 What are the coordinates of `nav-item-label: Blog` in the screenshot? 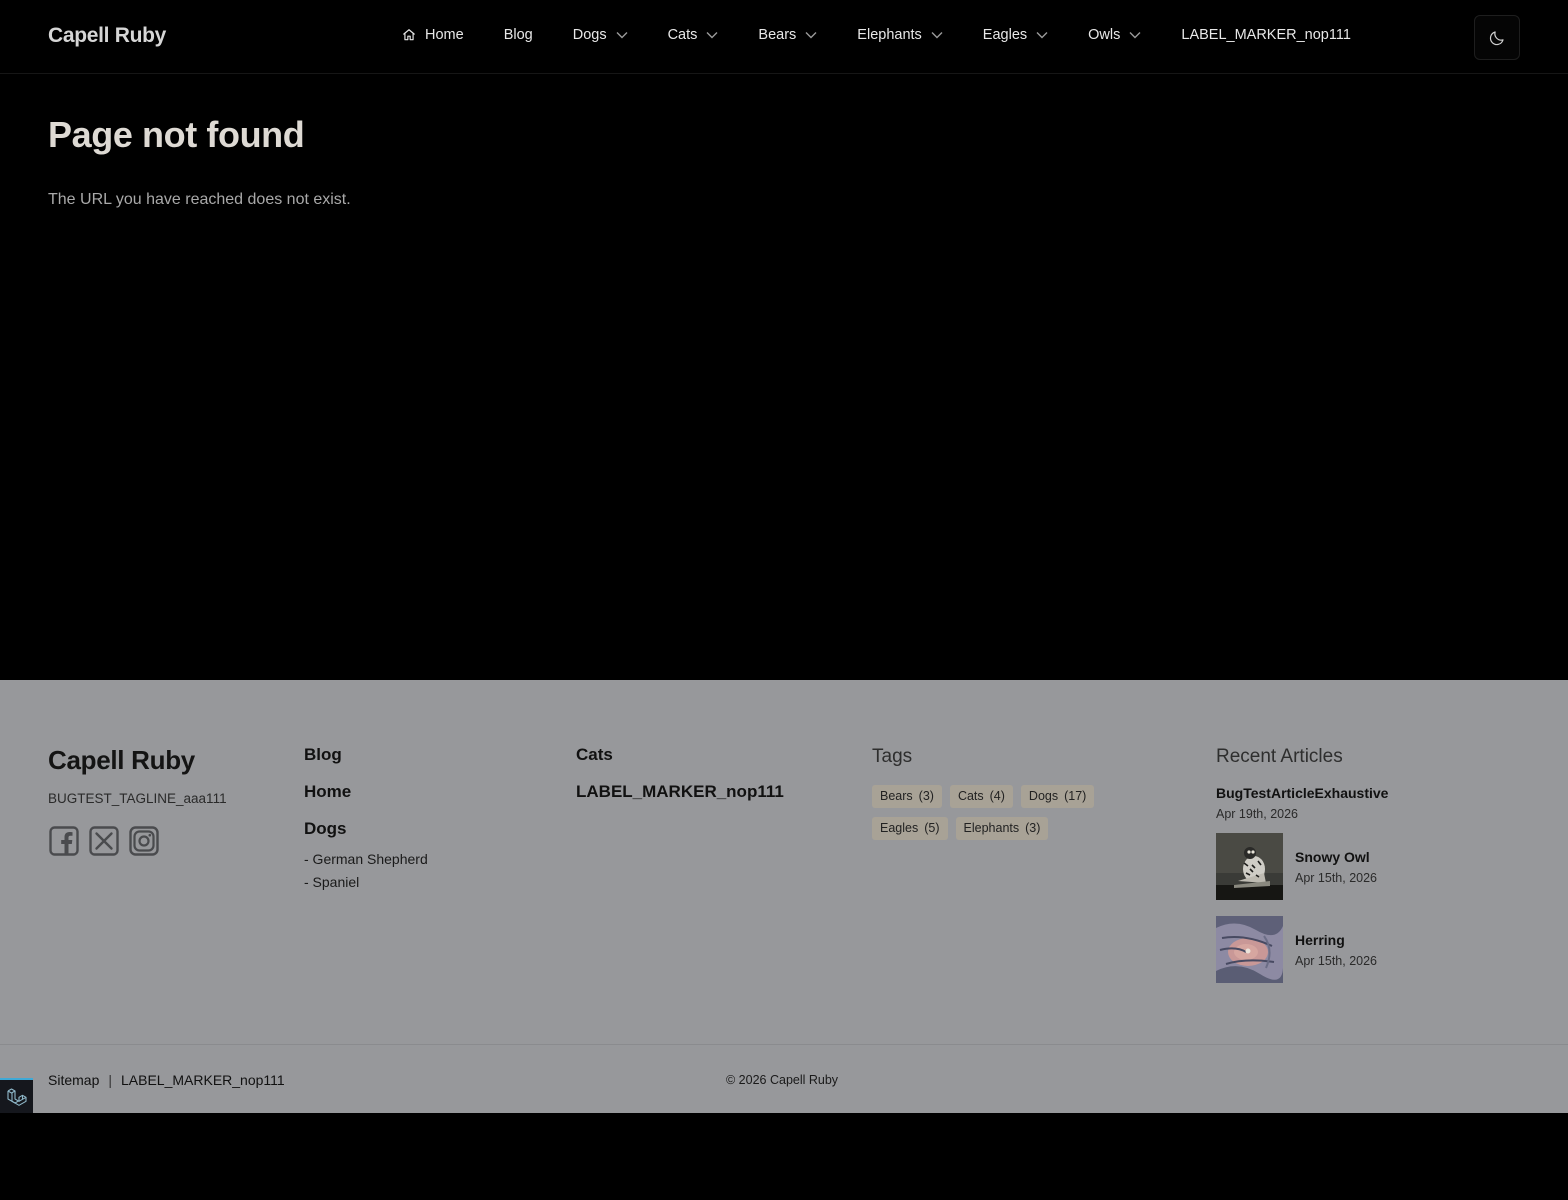 It's located at (518, 35).